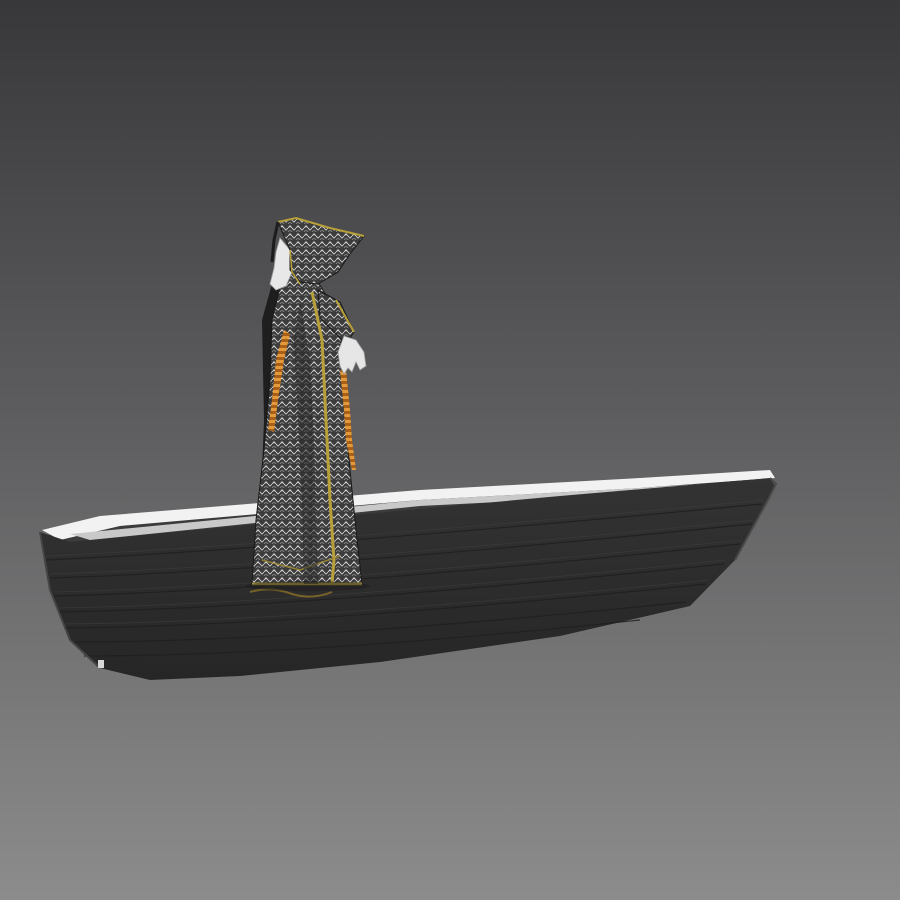 The width and height of the screenshot is (900, 900). Describe the element at coordinates (101, 664) in the screenshot. I see `stern-plate` at that location.